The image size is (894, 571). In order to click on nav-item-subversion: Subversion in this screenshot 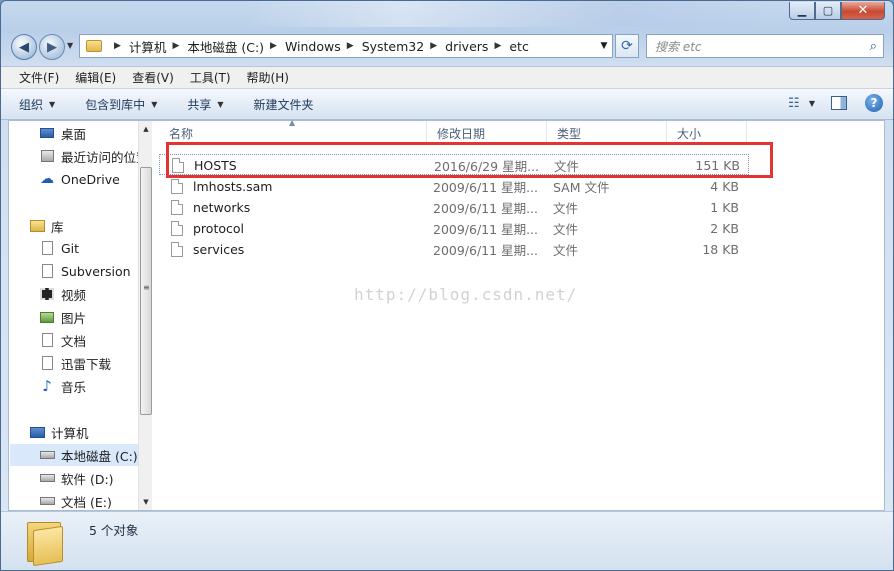, I will do `click(95, 271)`.